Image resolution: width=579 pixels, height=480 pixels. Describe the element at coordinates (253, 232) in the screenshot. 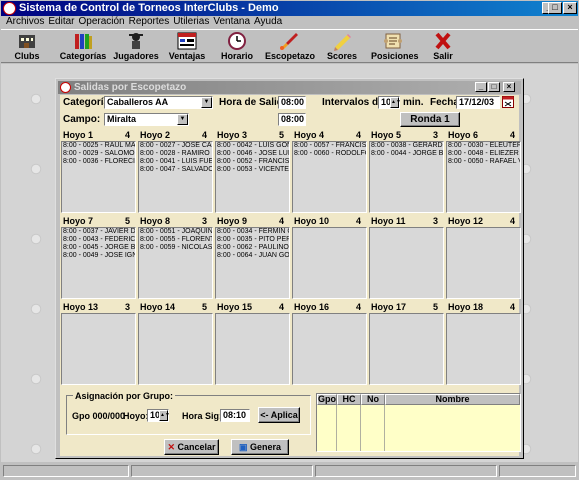

I see `list-item: 8:00 - 0034 - FERMIN GU` at that location.